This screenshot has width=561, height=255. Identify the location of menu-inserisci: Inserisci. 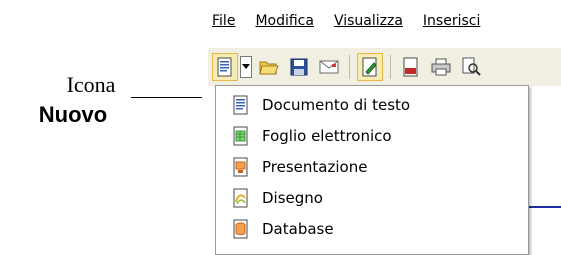
(450, 21).